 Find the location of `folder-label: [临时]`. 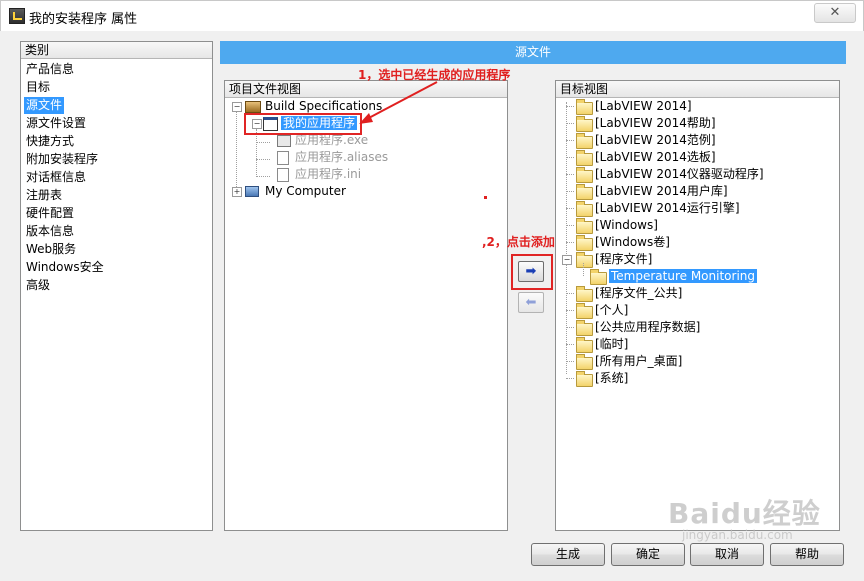

folder-label: [临时] is located at coordinates (612, 344).